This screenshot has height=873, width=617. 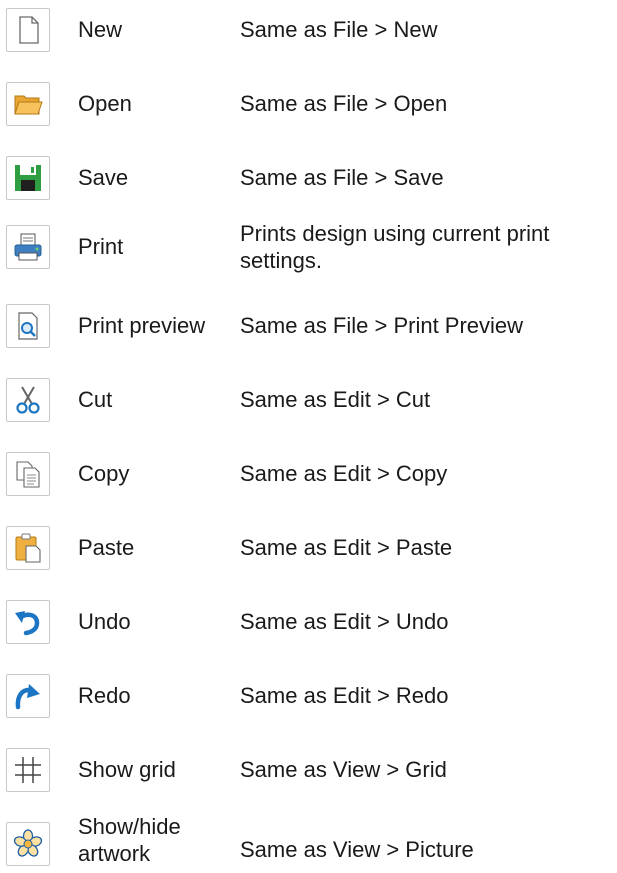 I want to click on undo-arrow-icon, so click(x=28, y=622).